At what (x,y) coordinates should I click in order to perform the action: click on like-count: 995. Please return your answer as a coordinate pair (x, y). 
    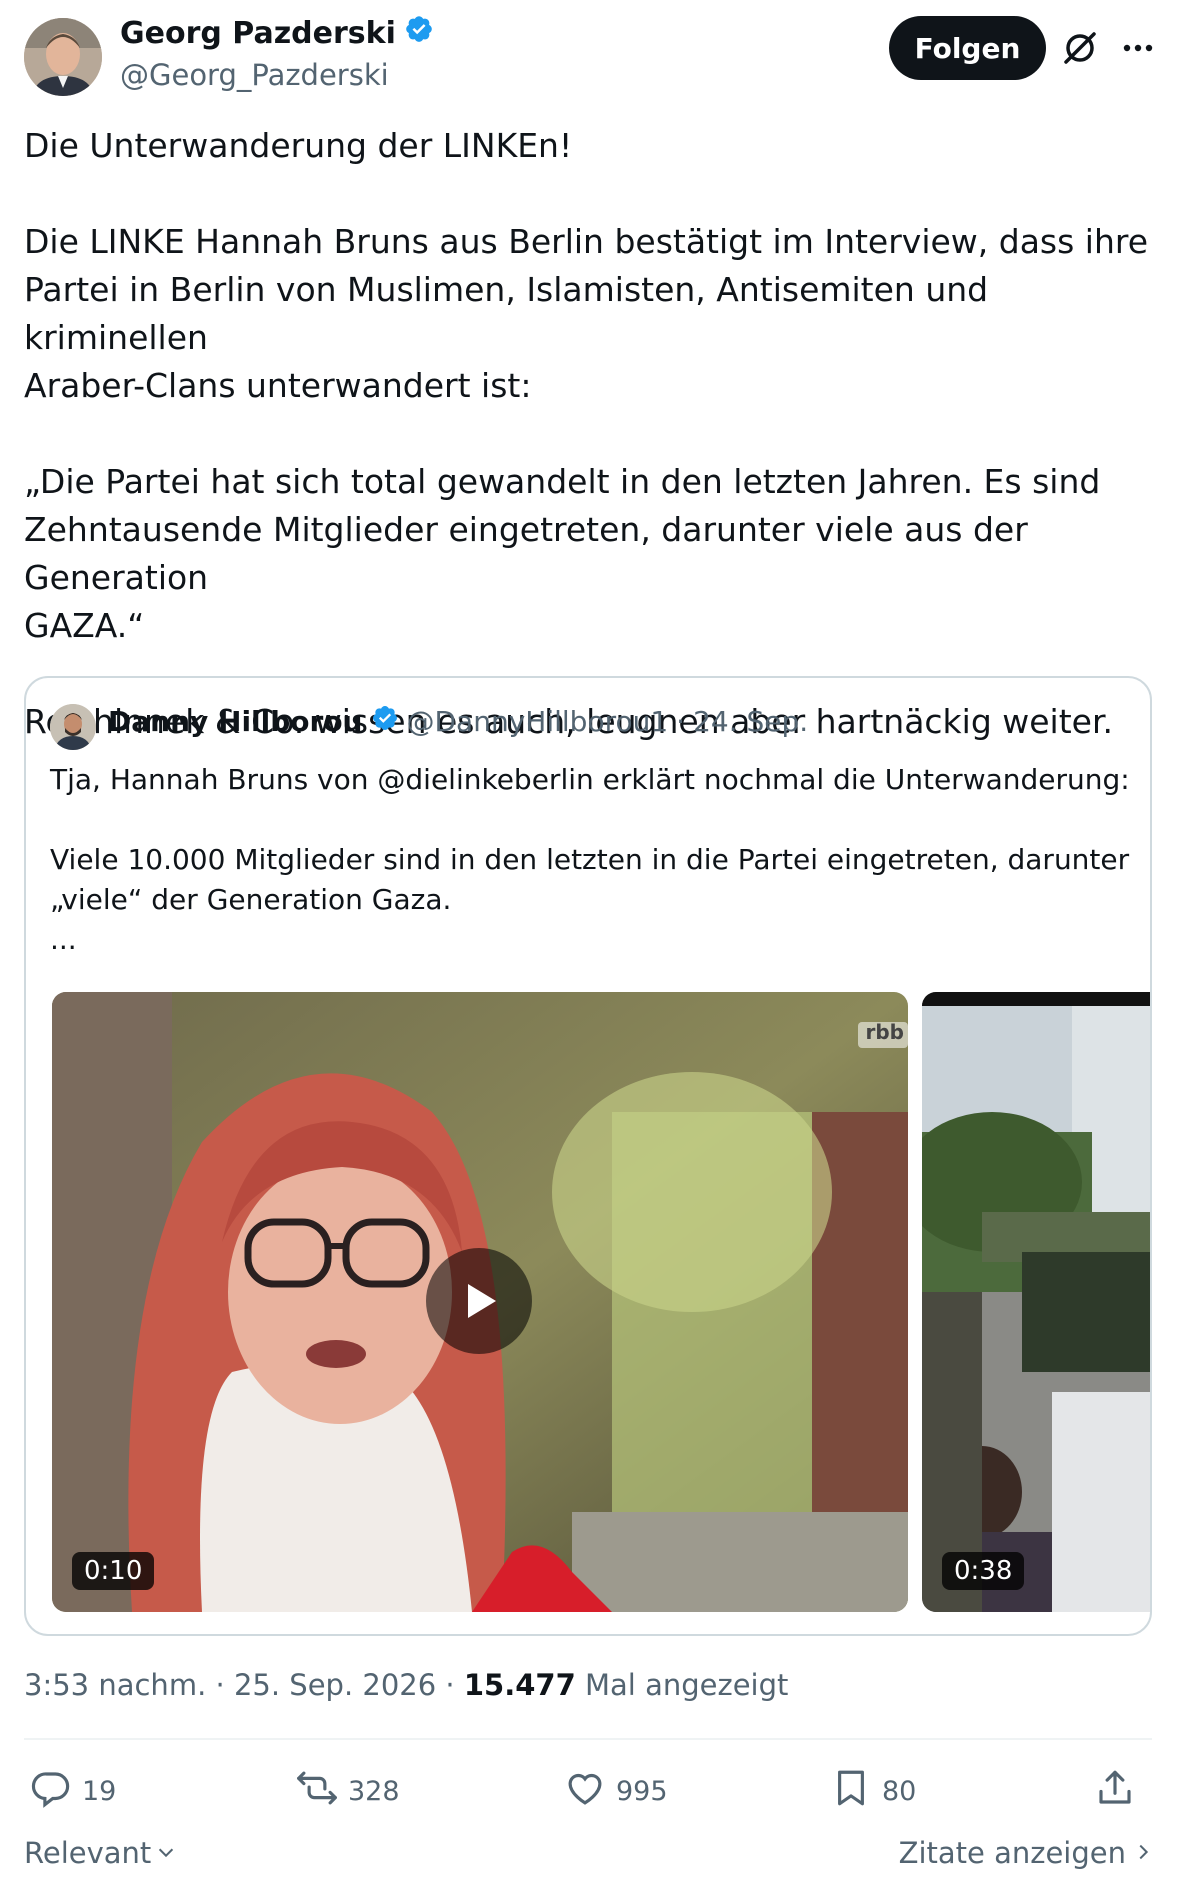
    Looking at the image, I should click on (642, 1791).